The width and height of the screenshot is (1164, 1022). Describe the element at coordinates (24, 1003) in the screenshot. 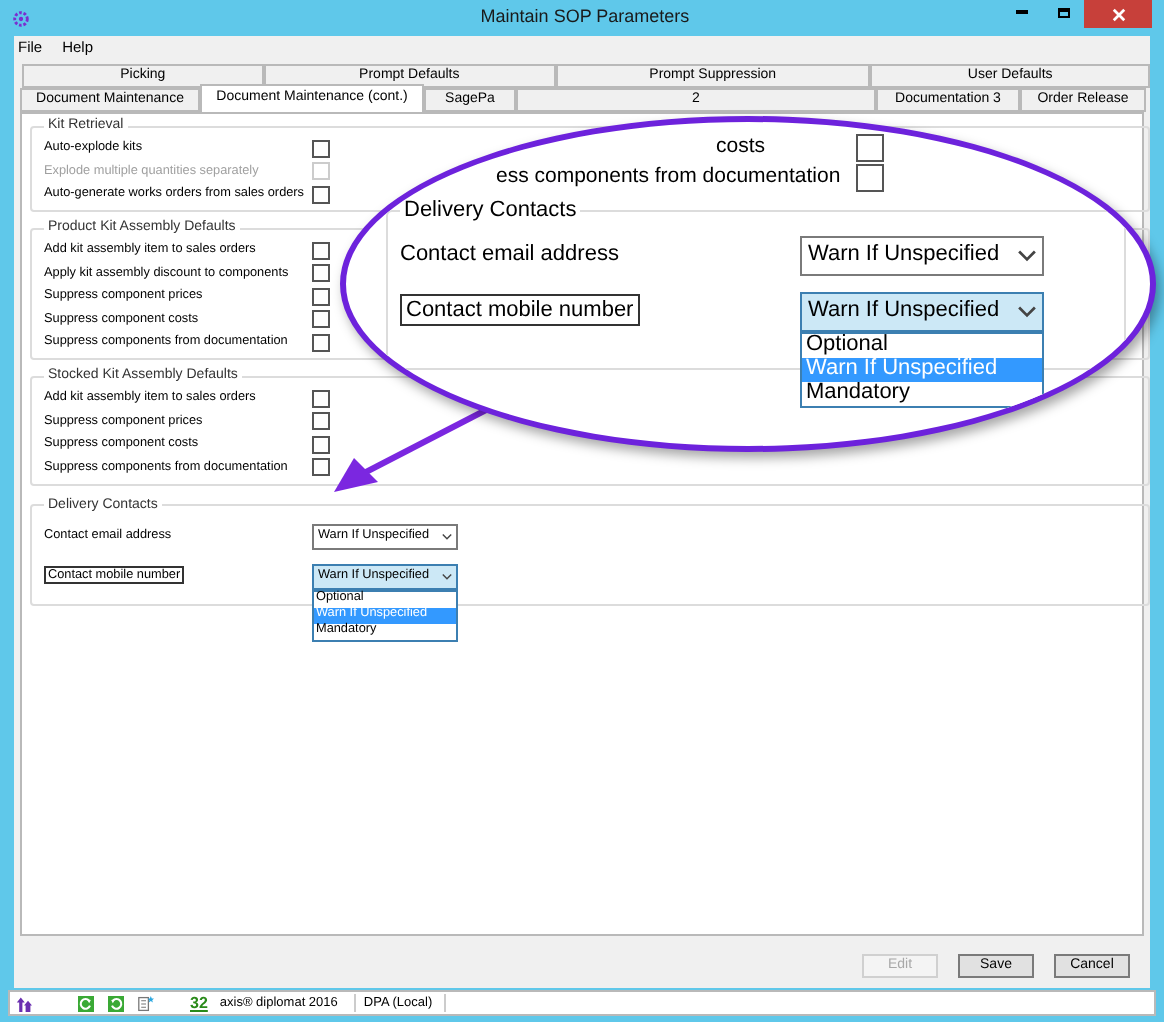

I see `up-arrow-icon` at that location.